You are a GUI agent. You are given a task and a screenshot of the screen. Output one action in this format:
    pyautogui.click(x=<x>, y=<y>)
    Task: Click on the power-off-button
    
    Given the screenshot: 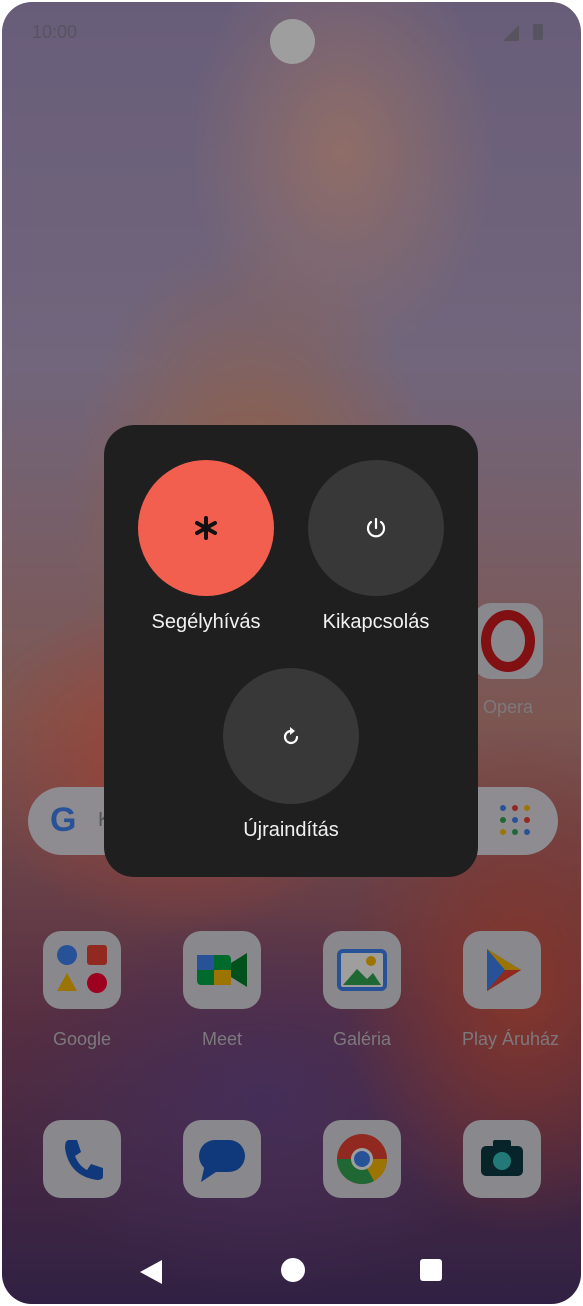 What is the action you would take?
    pyautogui.click(x=376, y=528)
    